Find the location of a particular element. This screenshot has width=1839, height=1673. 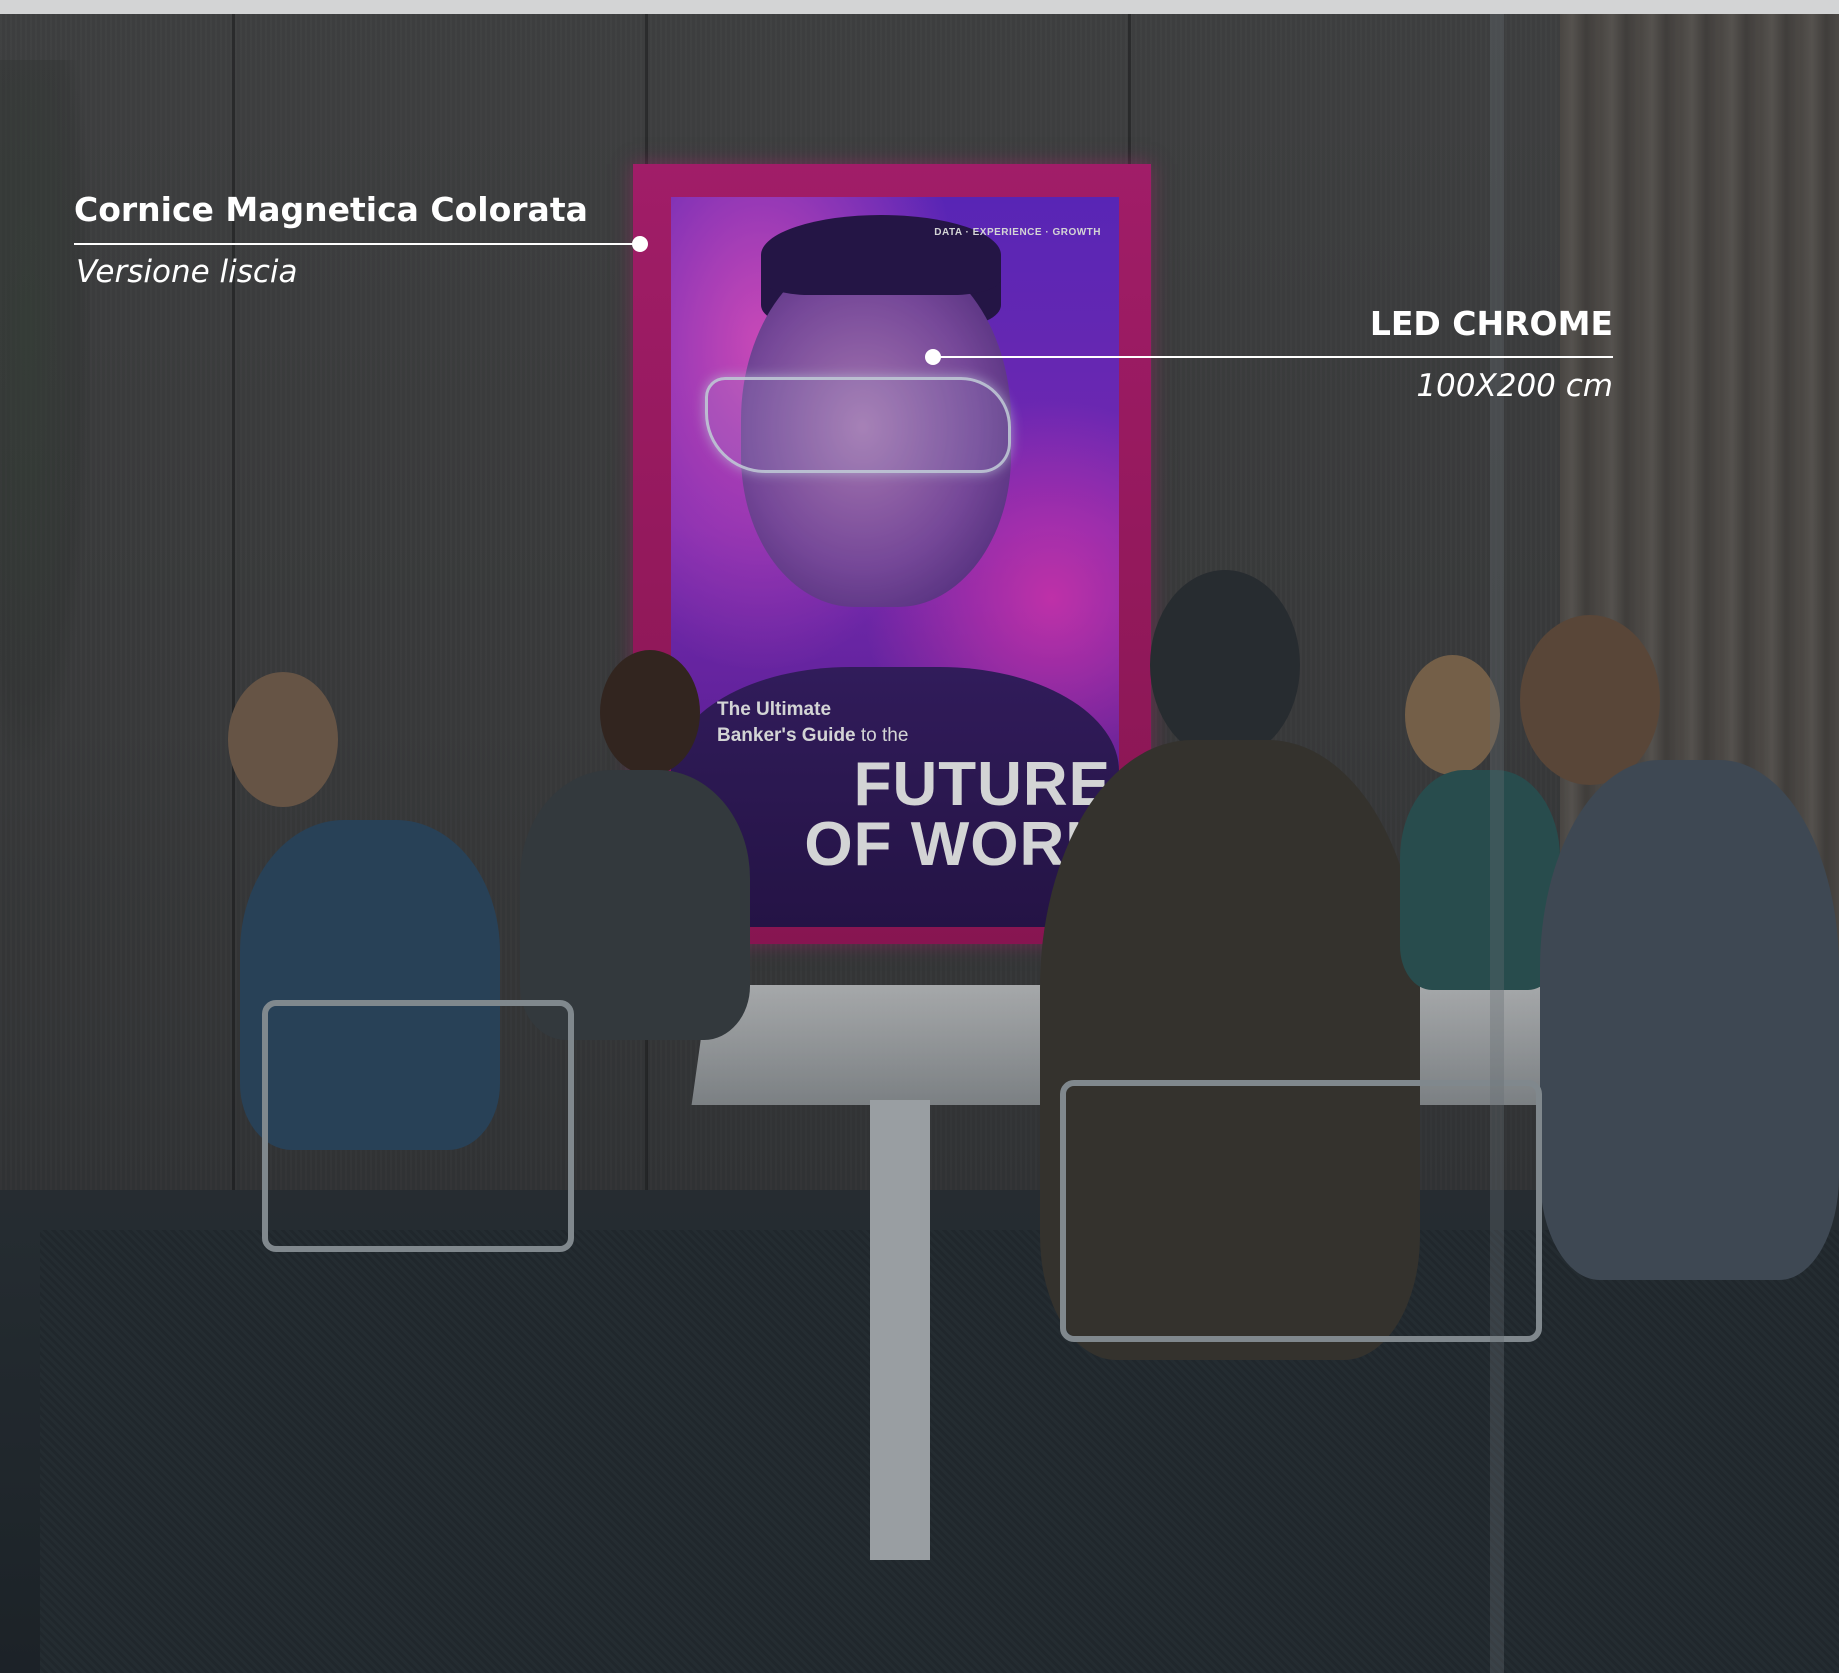

callout-lightbox-title: LED CHROME is located at coordinates (1491, 323).